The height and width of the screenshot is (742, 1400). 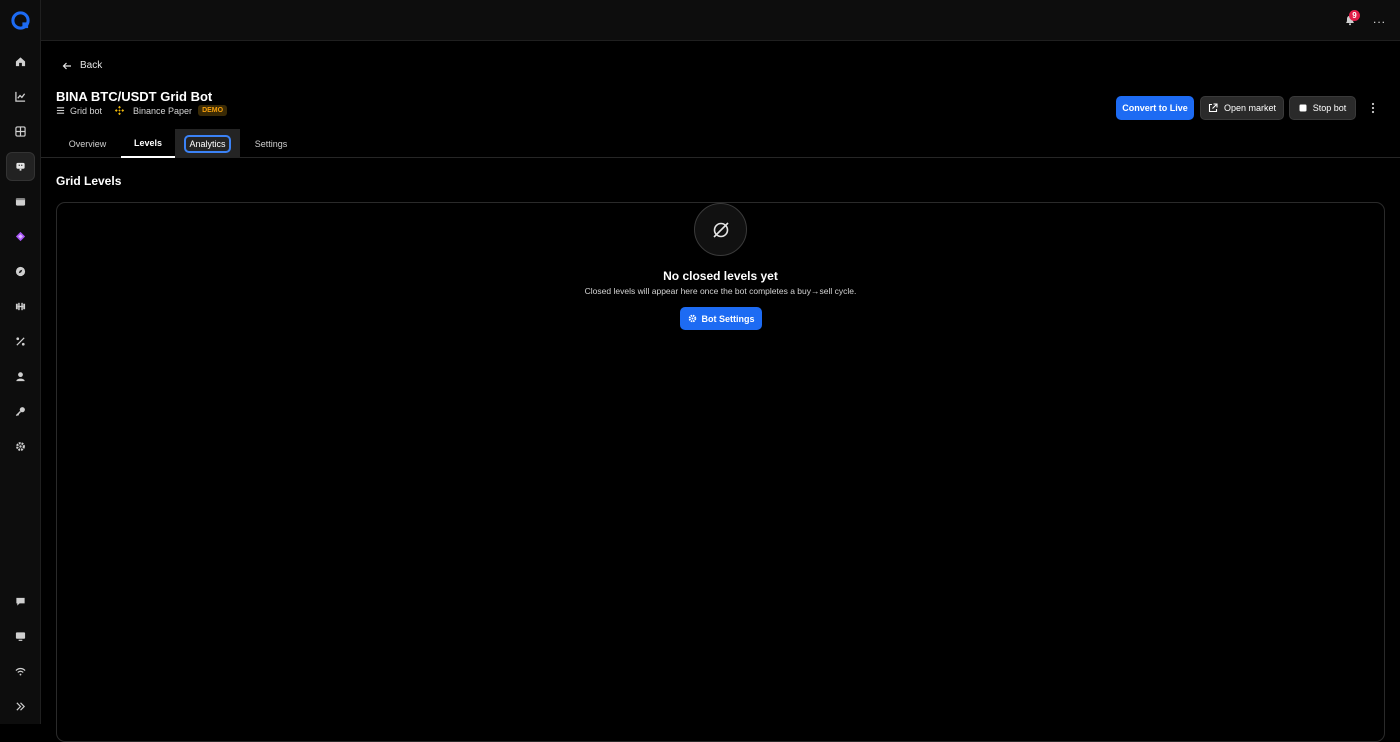 What do you see at coordinates (20, 61) in the screenshot?
I see `home-icon` at bounding box center [20, 61].